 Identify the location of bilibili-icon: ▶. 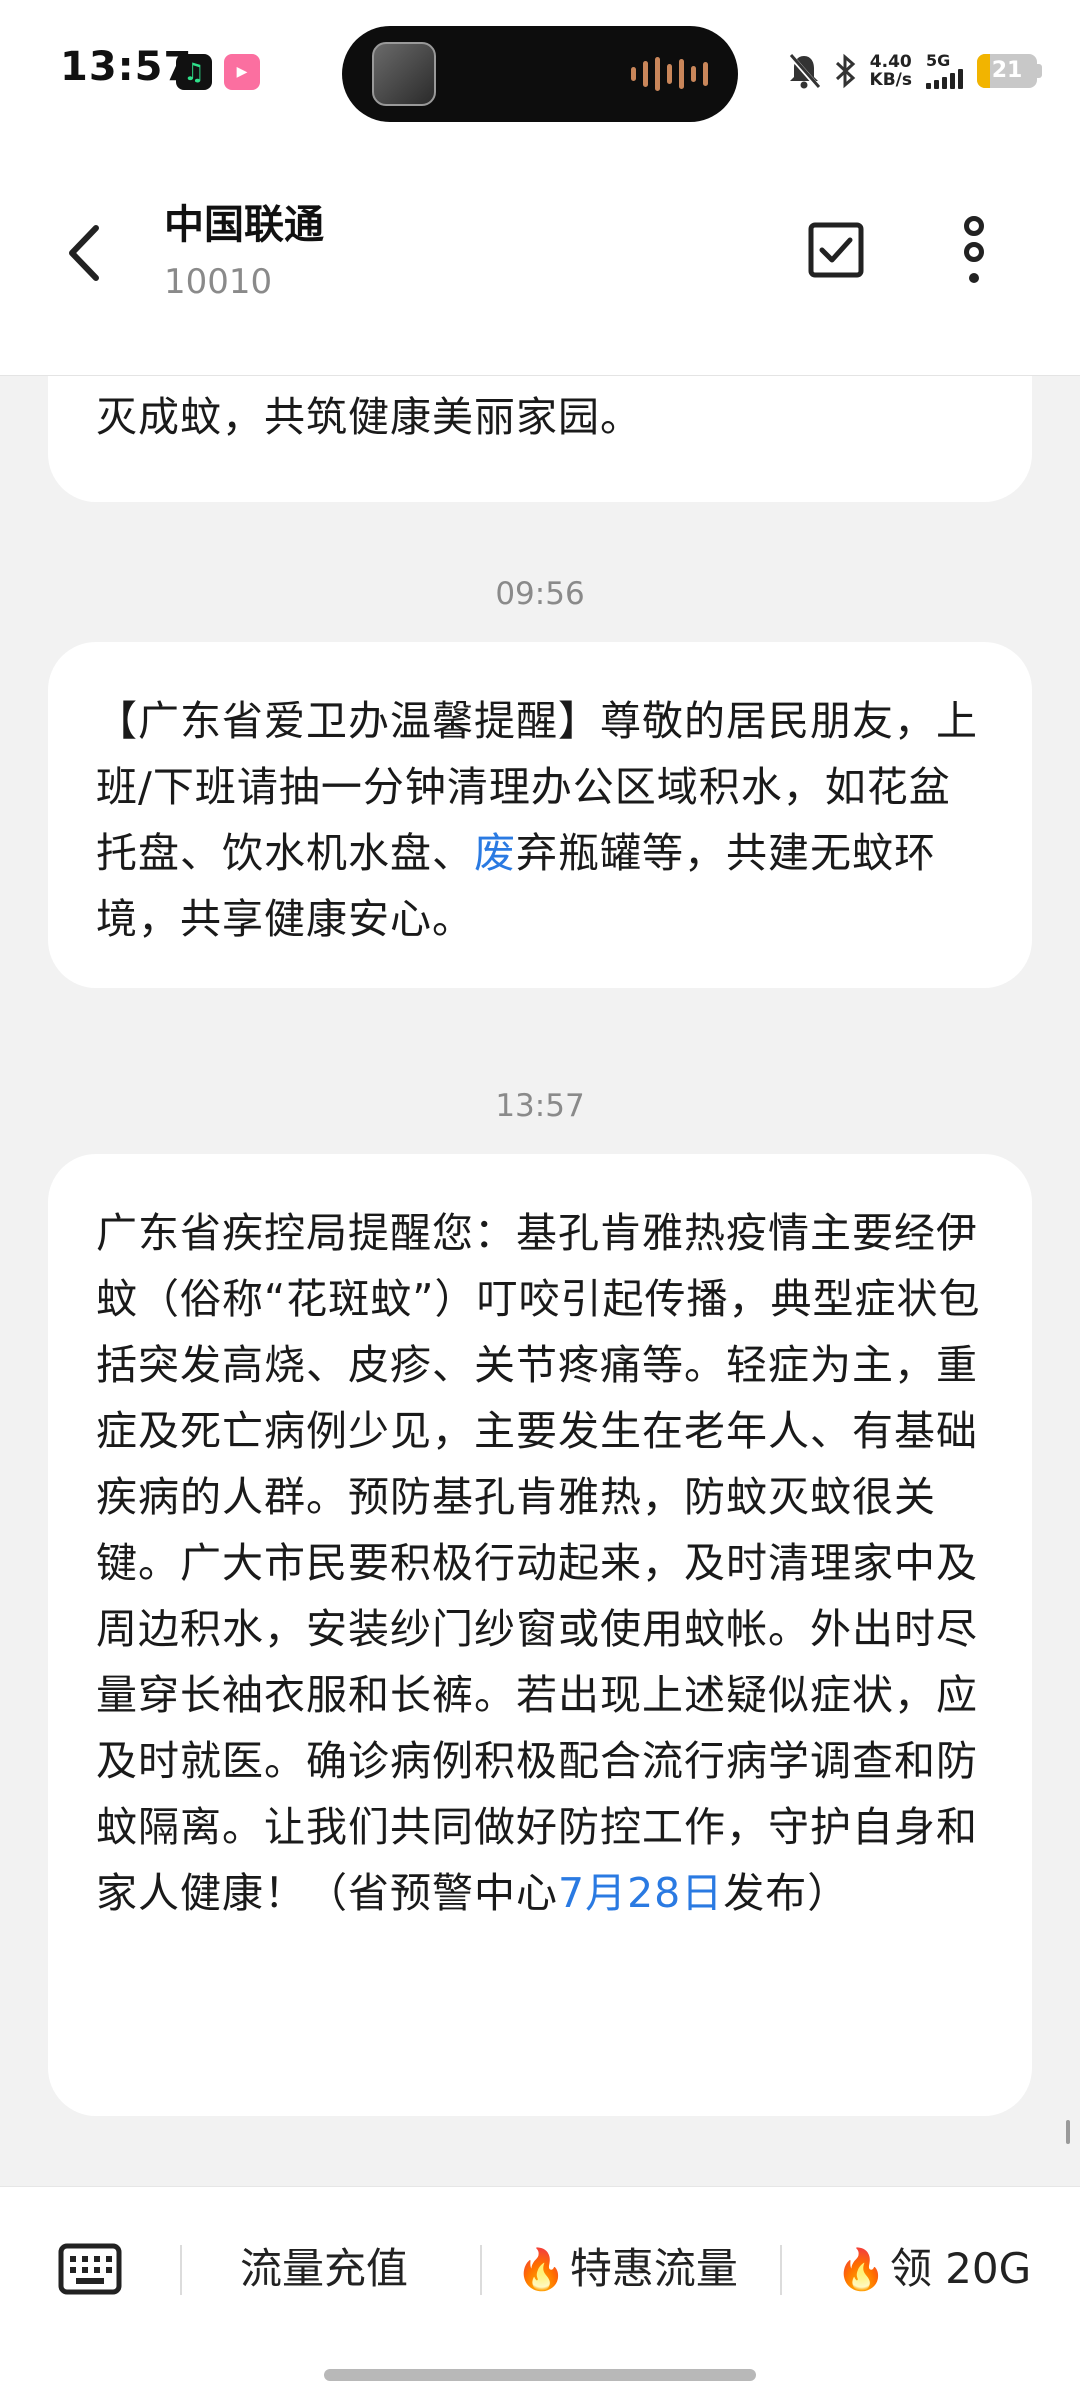
(242, 72).